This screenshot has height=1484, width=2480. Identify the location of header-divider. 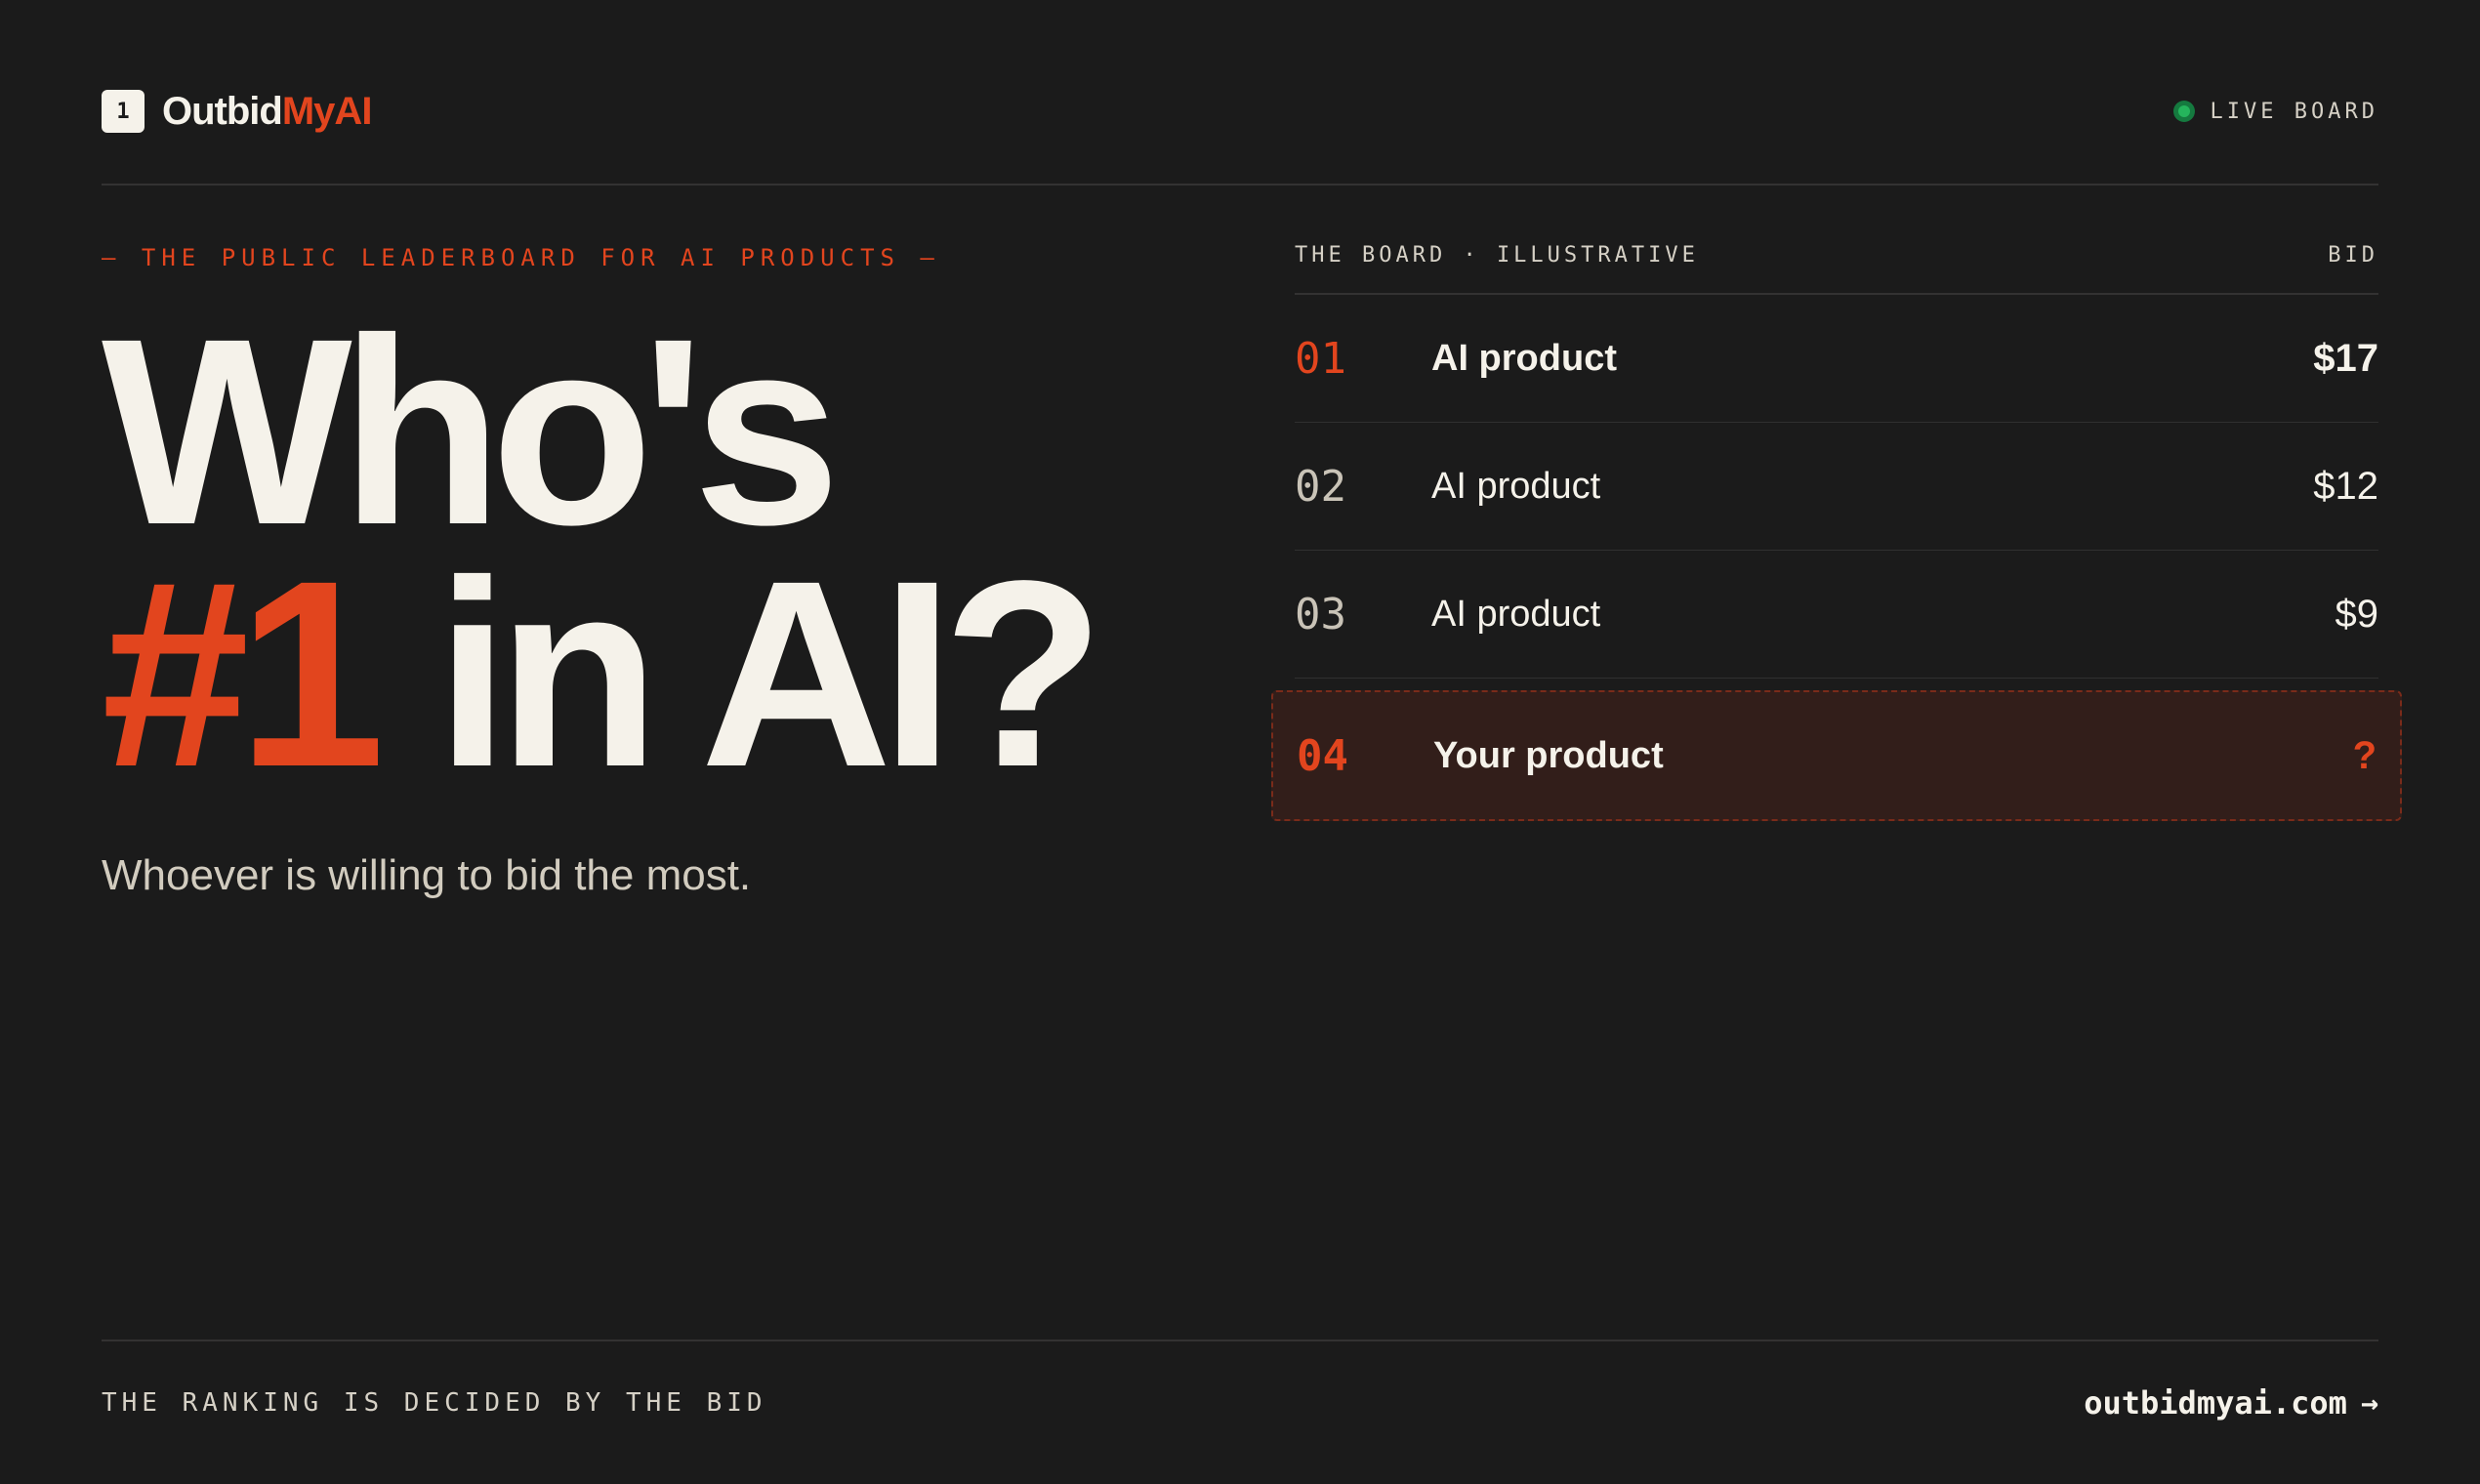
(1240, 185).